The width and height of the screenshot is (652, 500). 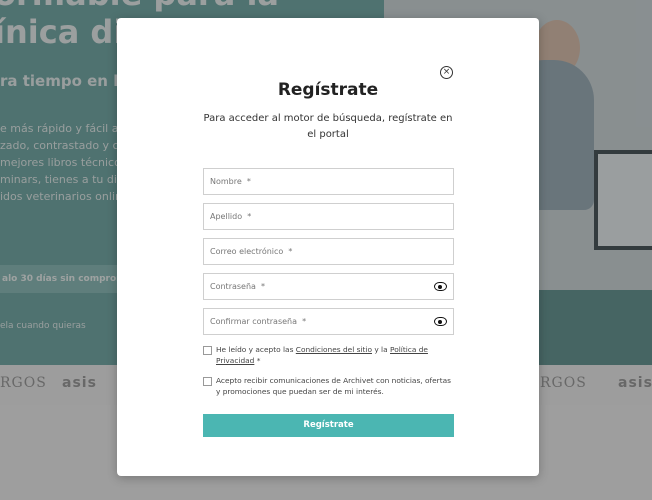 I want to click on terms-suffix: *, so click(x=257, y=360).